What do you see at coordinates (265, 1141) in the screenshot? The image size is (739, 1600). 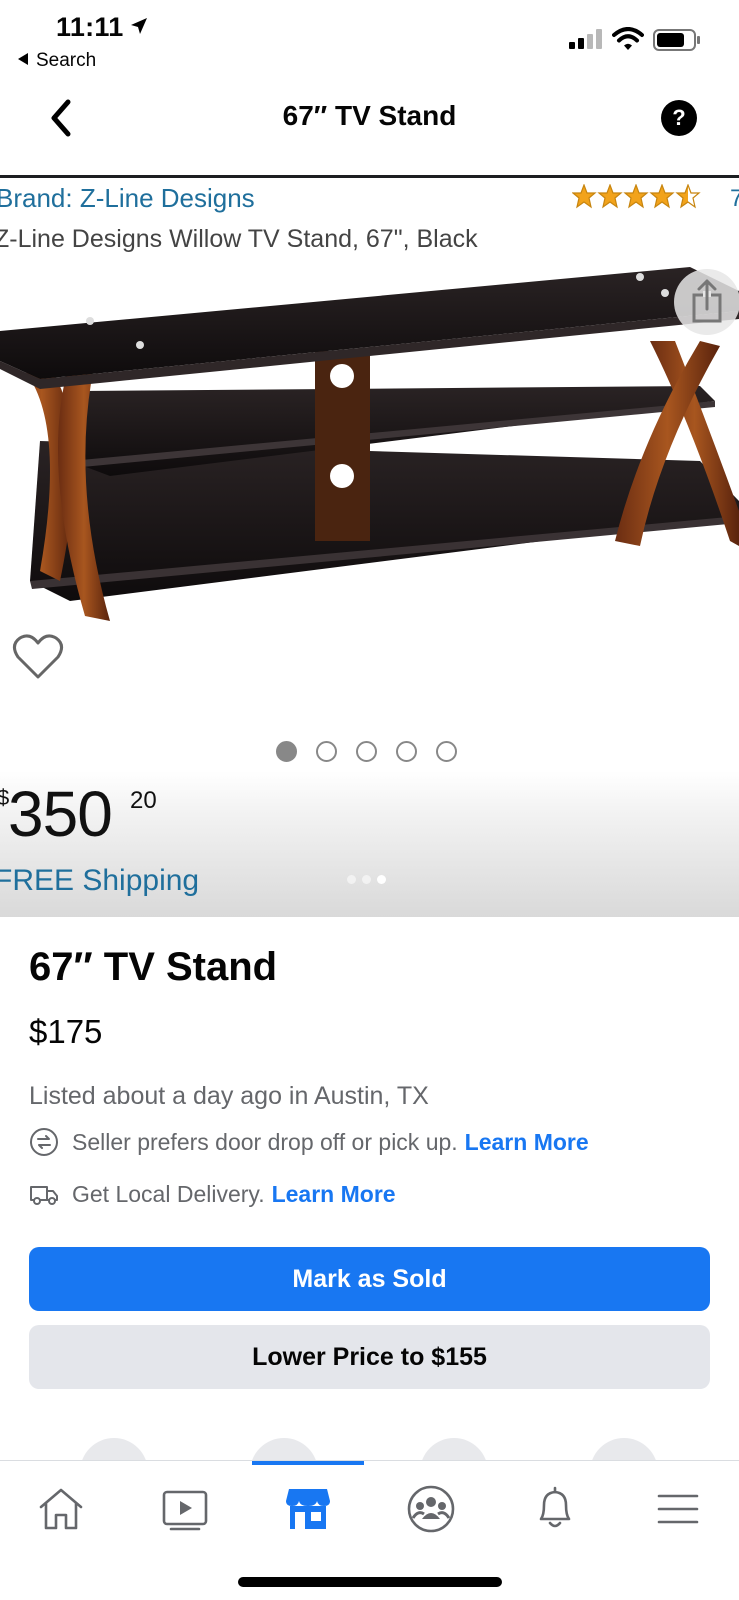 I see `pickup-text: Seller prefers door drop off or pick up.` at bounding box center [265, 1141].